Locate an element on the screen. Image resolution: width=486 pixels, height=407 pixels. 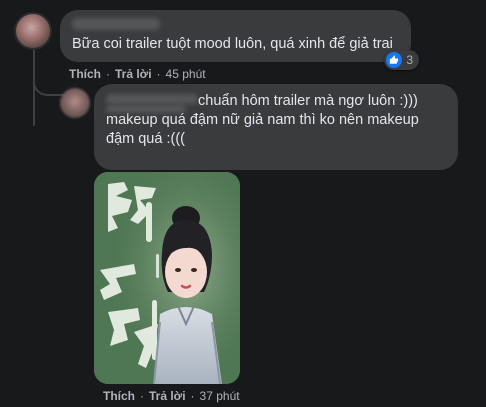
reaction-summary: 3 is located at coordinates (401, 60).